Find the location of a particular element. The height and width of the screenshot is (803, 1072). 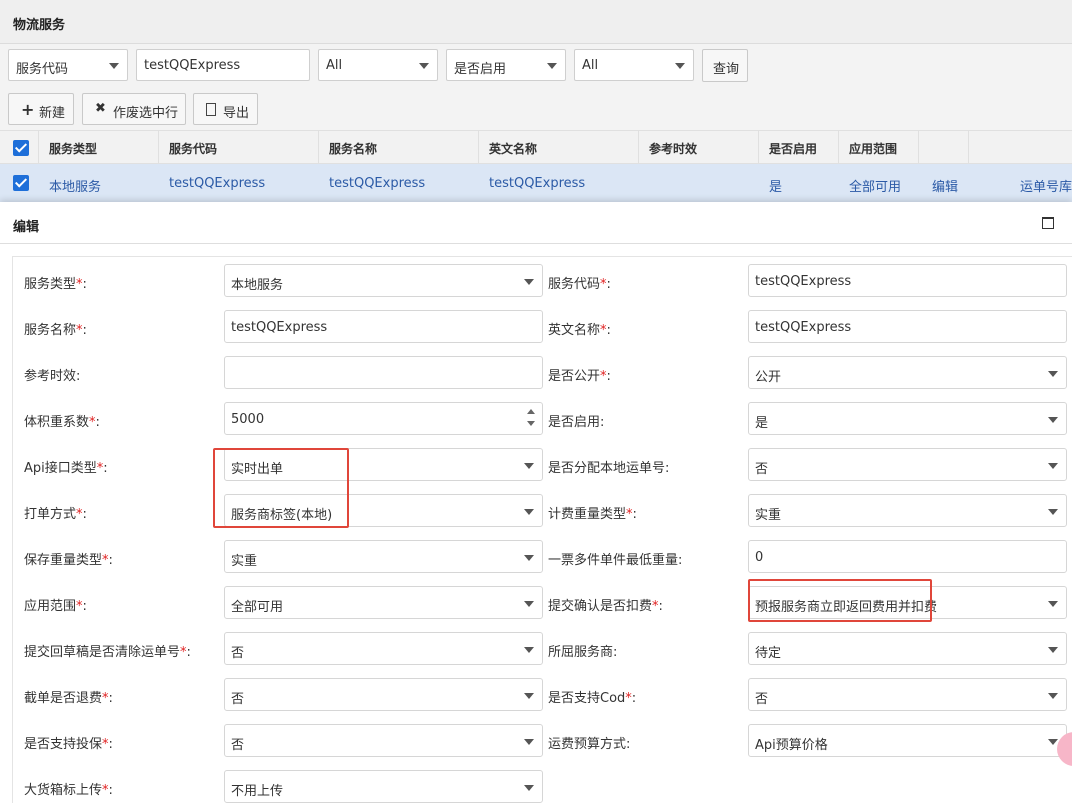

new-button-label: 新建 is located at coordinates (52, 113).